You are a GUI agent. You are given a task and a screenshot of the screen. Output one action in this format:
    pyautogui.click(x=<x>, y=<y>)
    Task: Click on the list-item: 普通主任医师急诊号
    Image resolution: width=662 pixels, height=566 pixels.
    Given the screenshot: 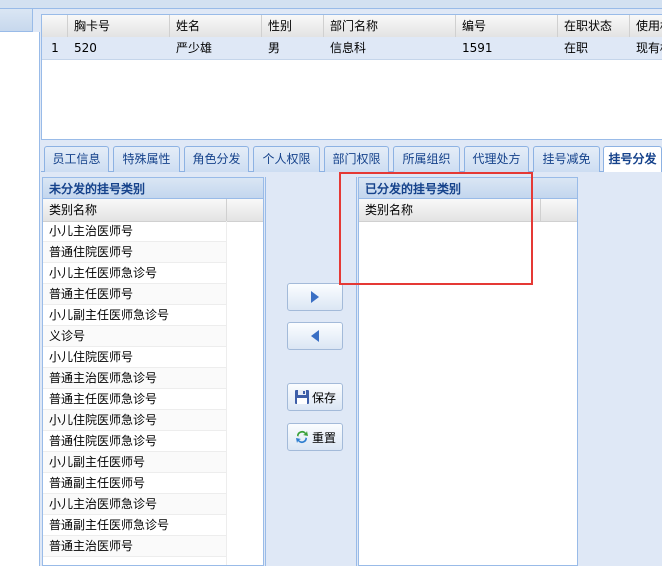 What is the action you would take?
    pyautogui.click(x=134, y=399)
    